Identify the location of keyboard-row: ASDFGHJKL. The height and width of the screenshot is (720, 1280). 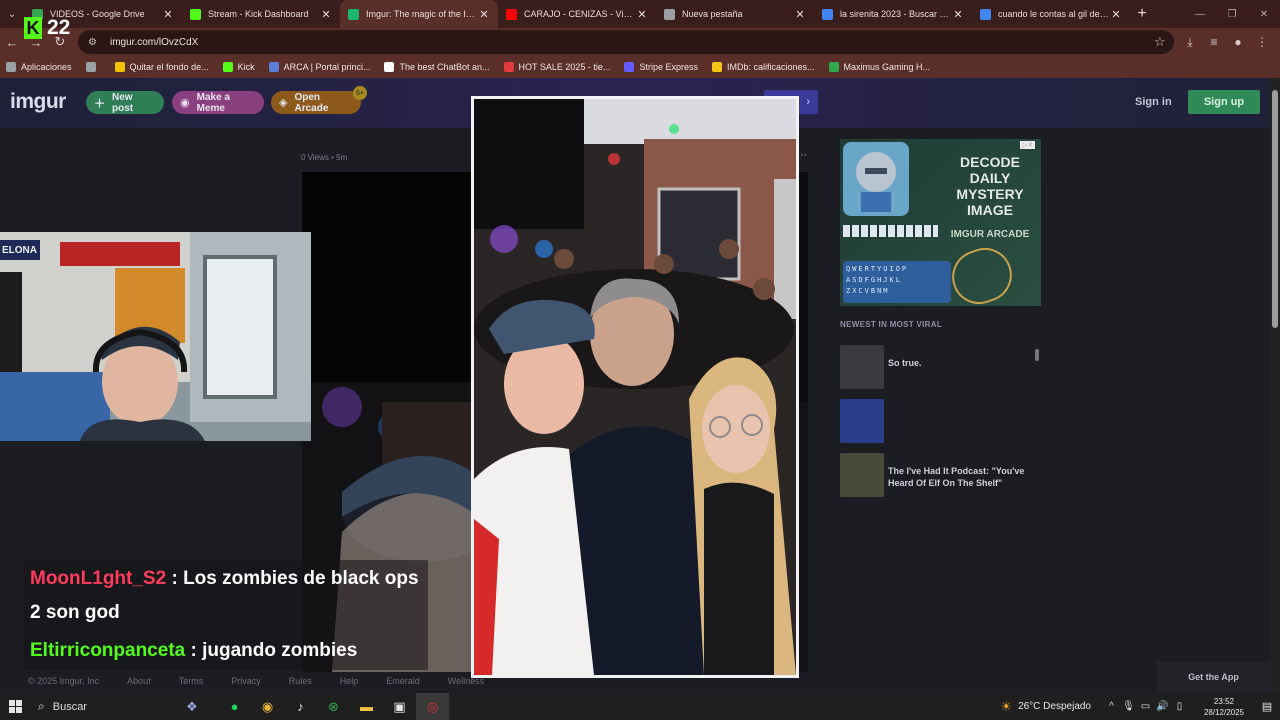
(874, 280).